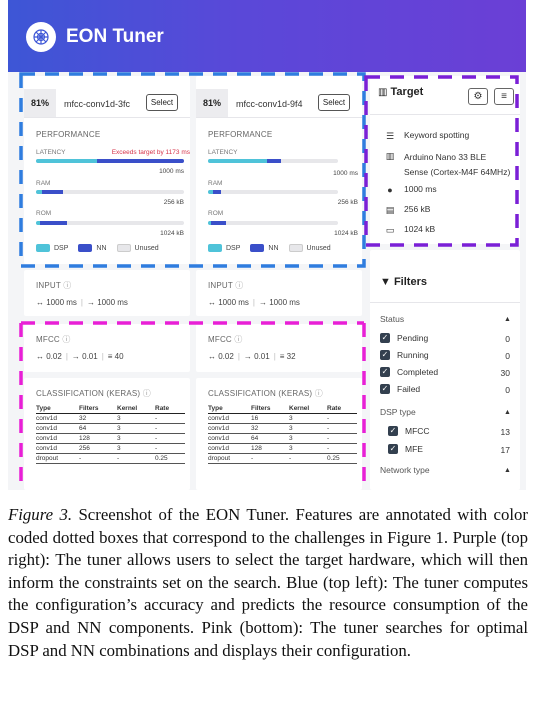  Describe the element at coordinates (441, 161) in the screenshot. I see `purple-annotation-box` at that location.